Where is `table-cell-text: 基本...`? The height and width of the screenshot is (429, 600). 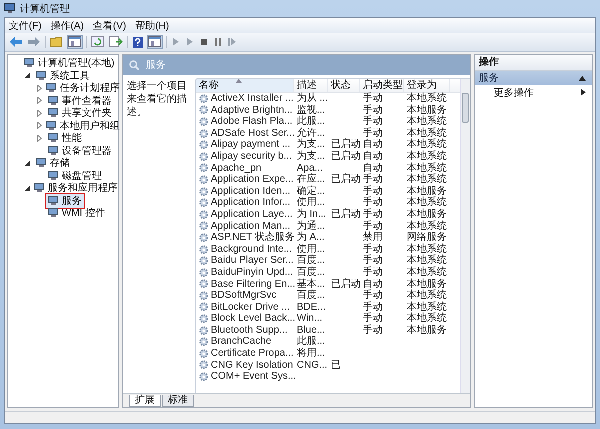 table-cell-text: 基本... is located at coordinates (311, 284).